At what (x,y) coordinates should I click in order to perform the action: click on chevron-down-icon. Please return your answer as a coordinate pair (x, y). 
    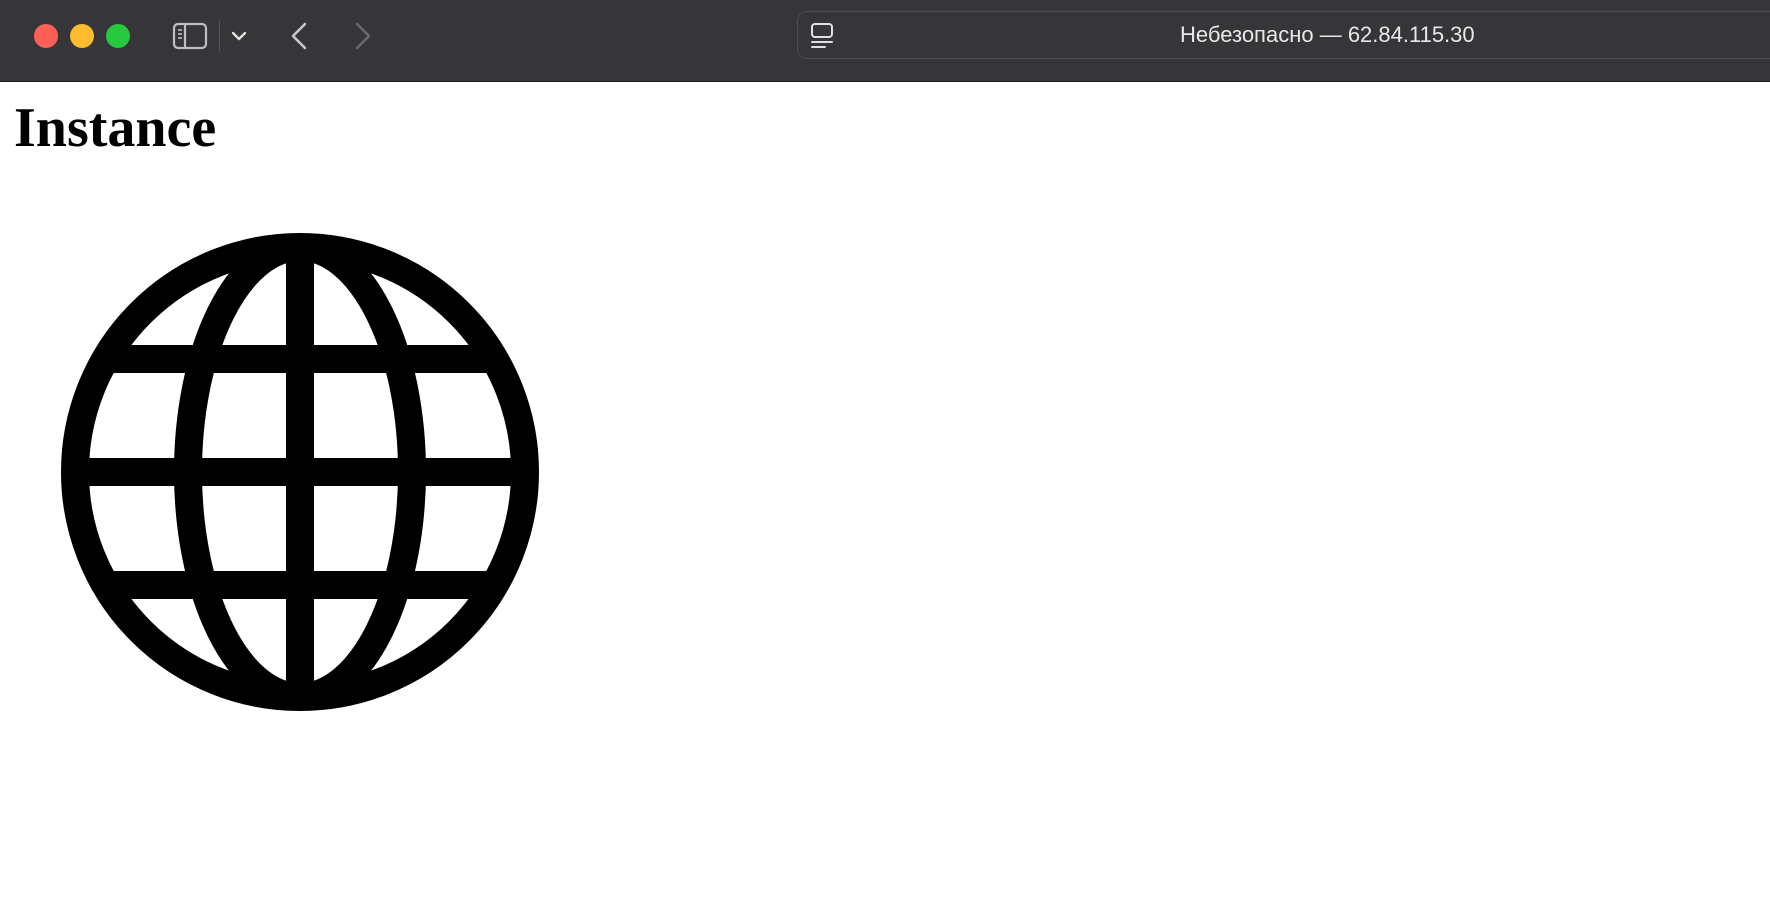
    Looking at the image, I should click on (239, 36).